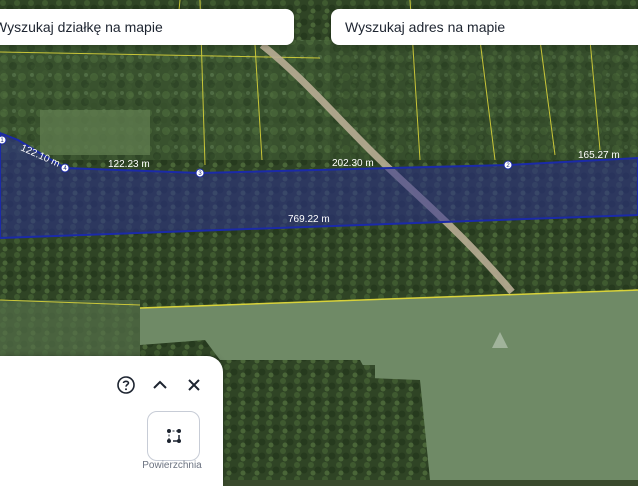  I want to click on search-parcel-button: Wyszukaj działkę na mapie, so click(147, 27).